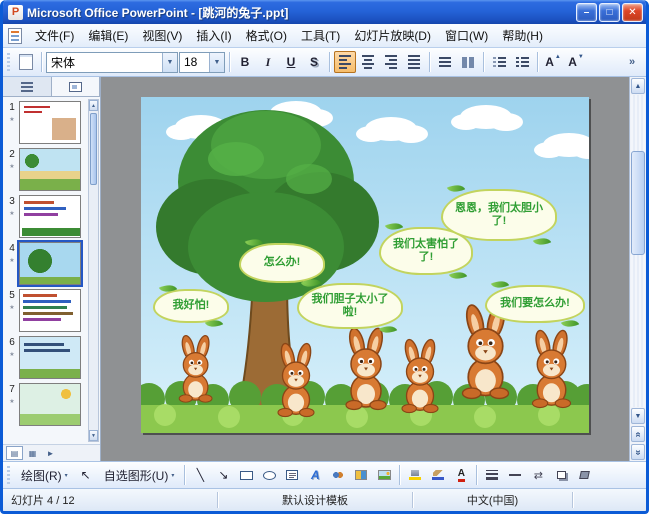 The width and height of the screenshot is (649, 514). What do you see at coordinates (266, 35) in the screenshot?
I see `menu-format: 格式(O)` at bounding box center [266, 35].